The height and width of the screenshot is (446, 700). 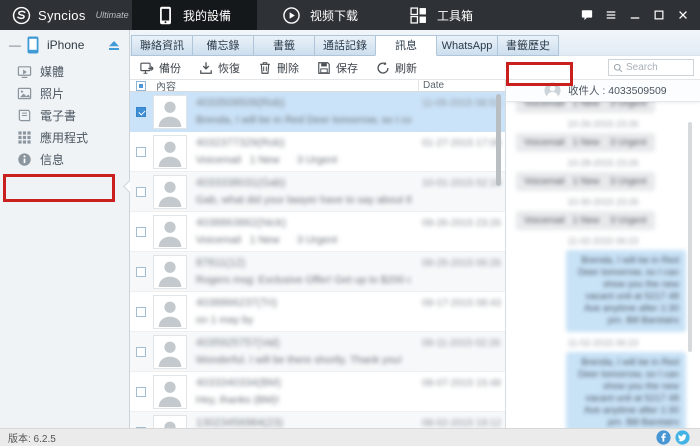 What do you see at coordinates (241, 223) in the screenshot?
I see `row-number: 4038863862(Nick)` at bounding box center [241, 223].